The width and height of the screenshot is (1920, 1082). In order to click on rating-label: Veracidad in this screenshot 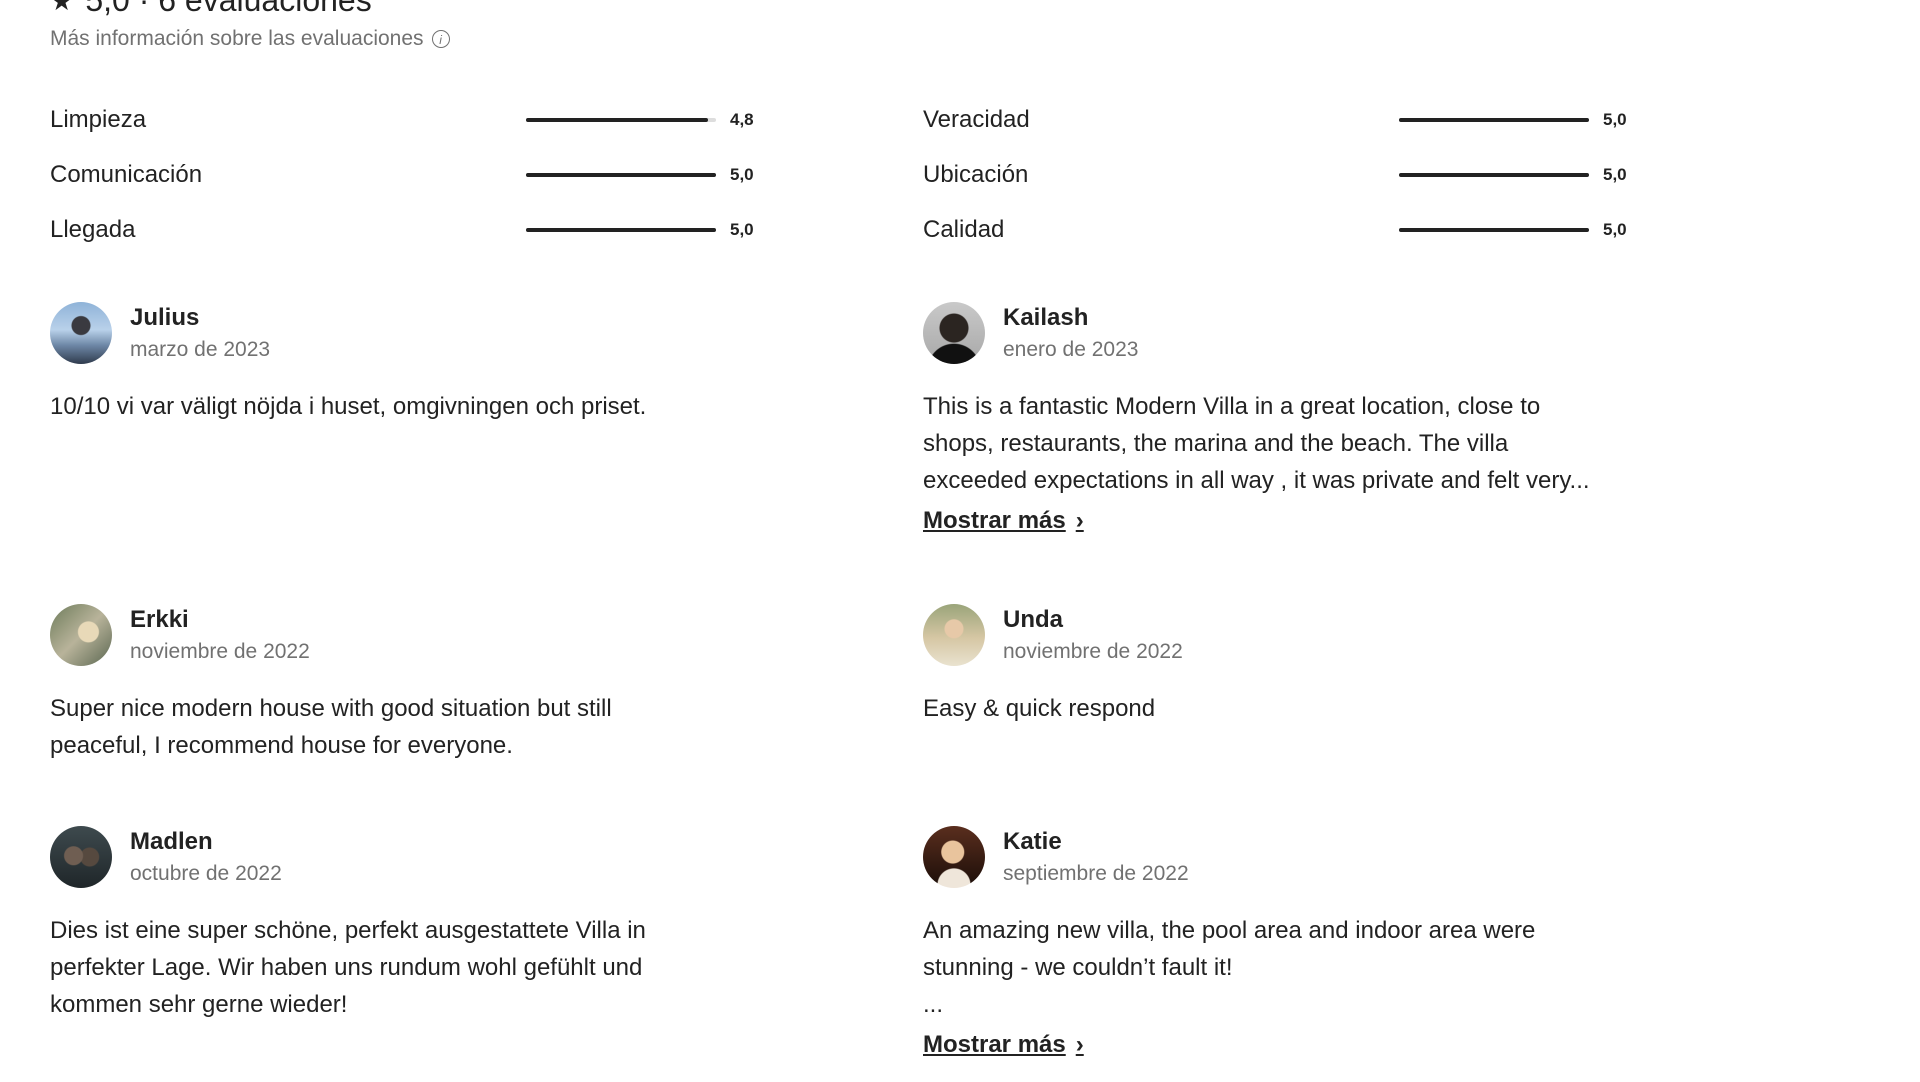, I will do `click(976, 119)`.